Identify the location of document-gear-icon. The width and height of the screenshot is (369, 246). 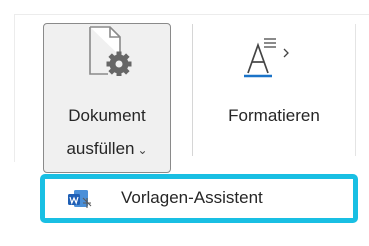
(110, 51).